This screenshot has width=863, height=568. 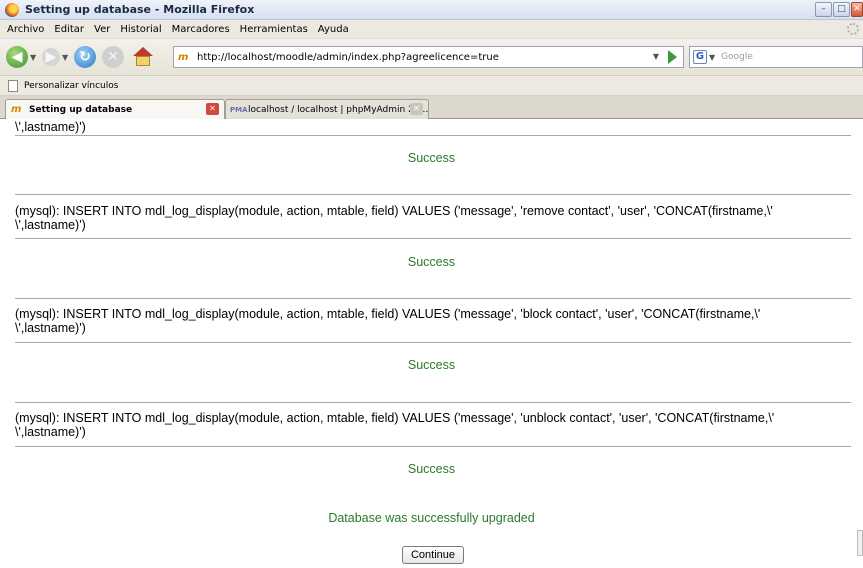 I want to click on back-icon: ◀, so click(x=17, y=57).